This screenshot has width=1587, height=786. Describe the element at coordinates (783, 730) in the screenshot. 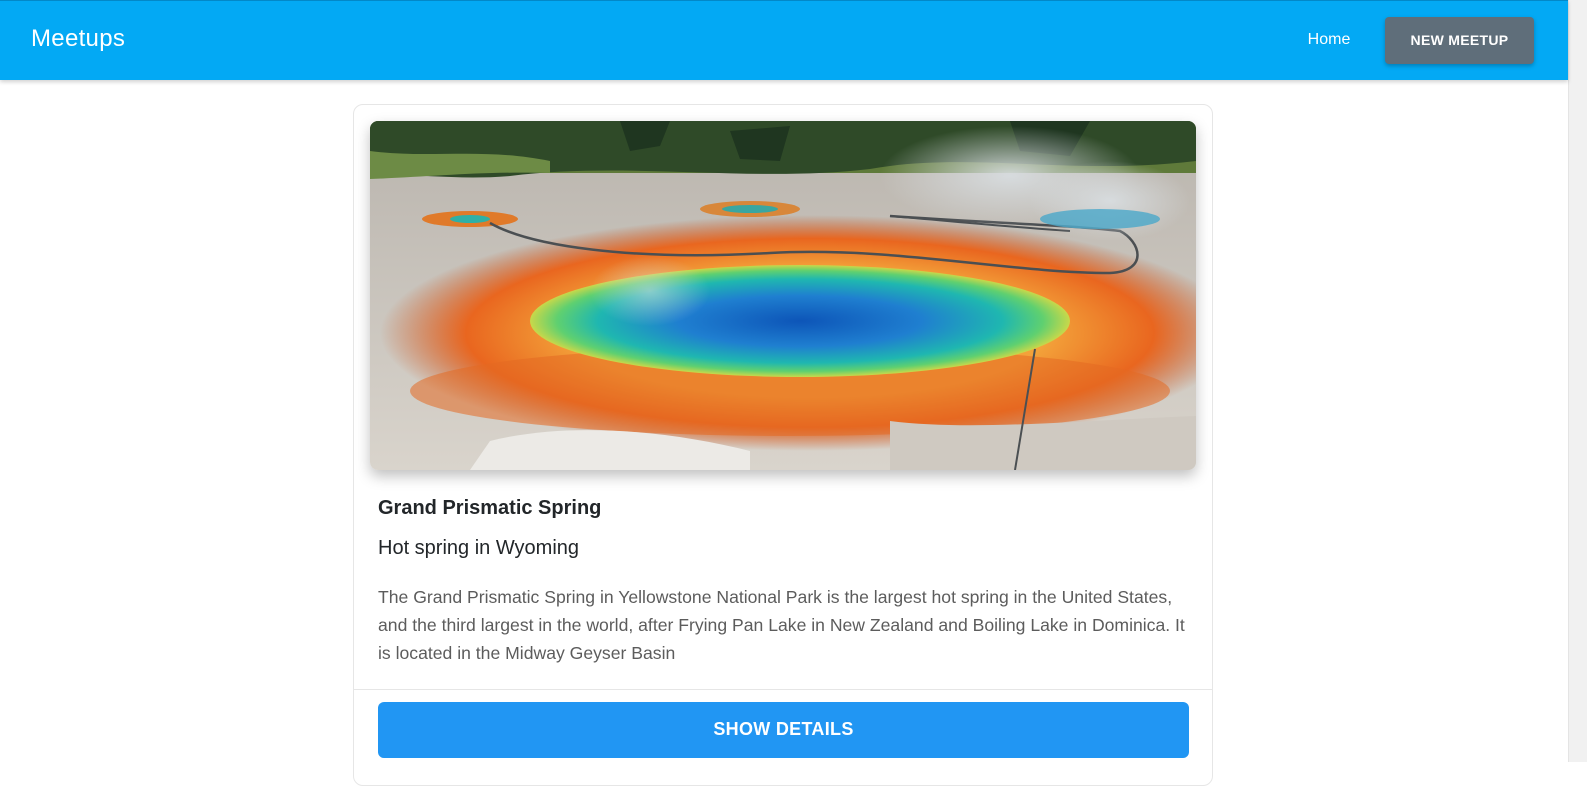

I see `show-details-button: SHOW DETAILS` at that location.